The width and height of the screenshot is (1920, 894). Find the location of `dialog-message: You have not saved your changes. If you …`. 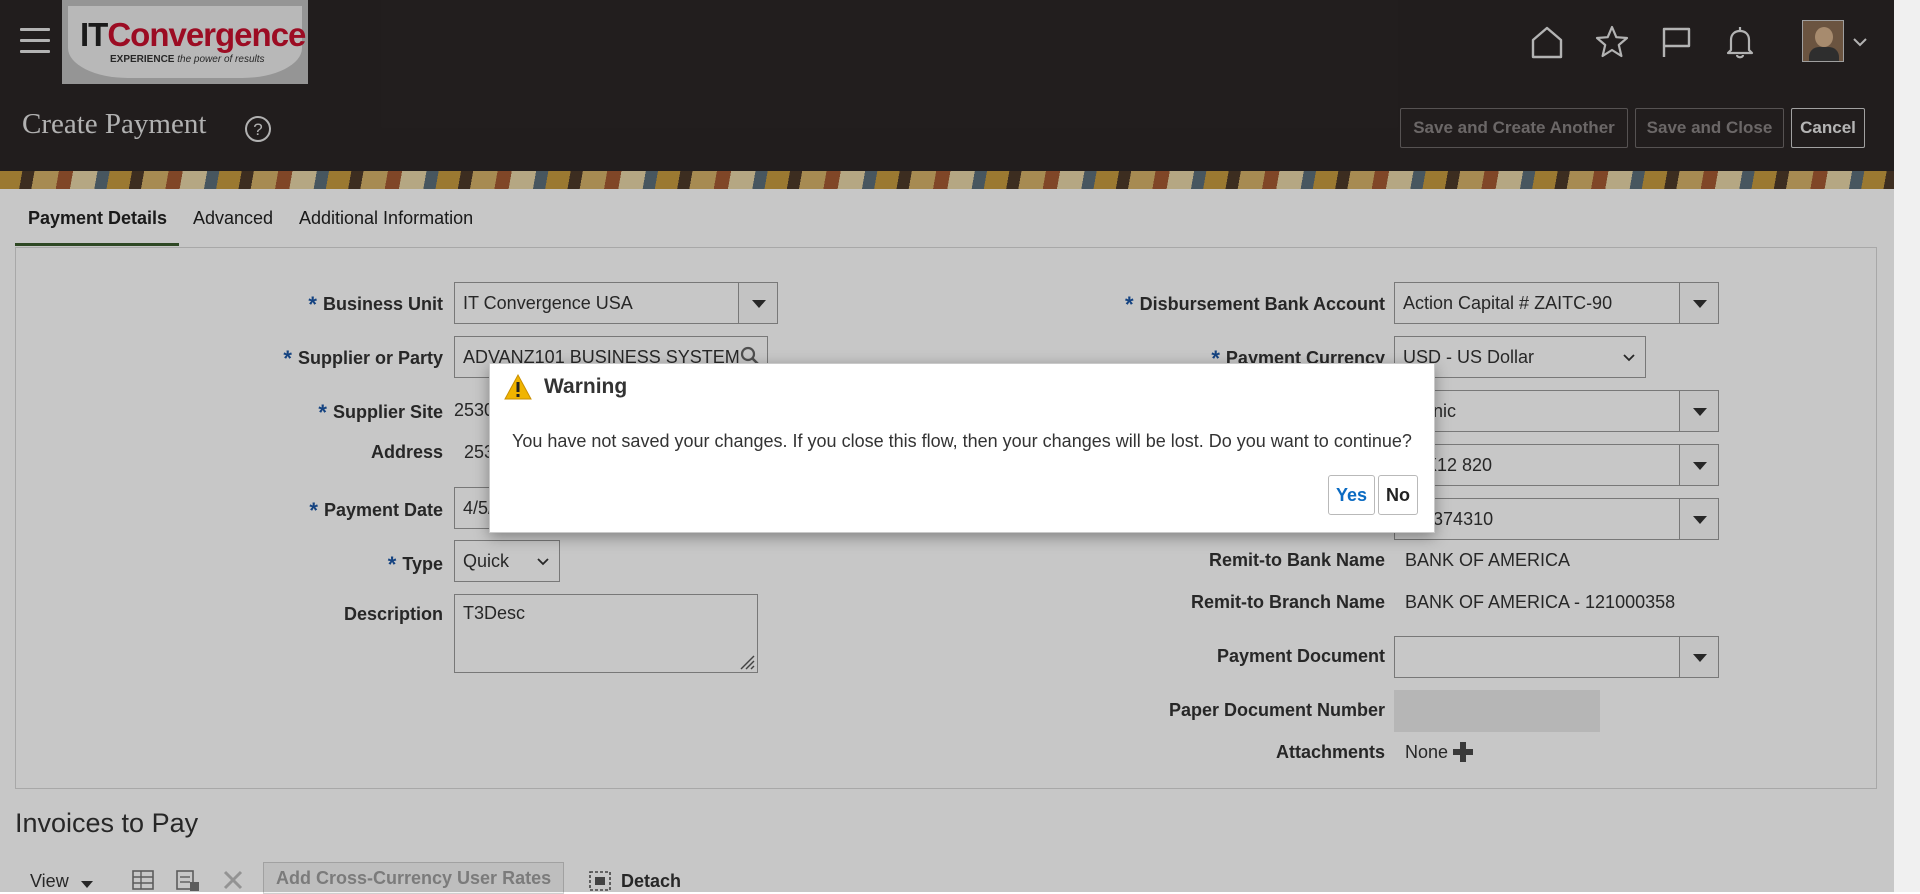

dialog-message: You have not saved your changes. If you … is located at coordinates (962, 441).